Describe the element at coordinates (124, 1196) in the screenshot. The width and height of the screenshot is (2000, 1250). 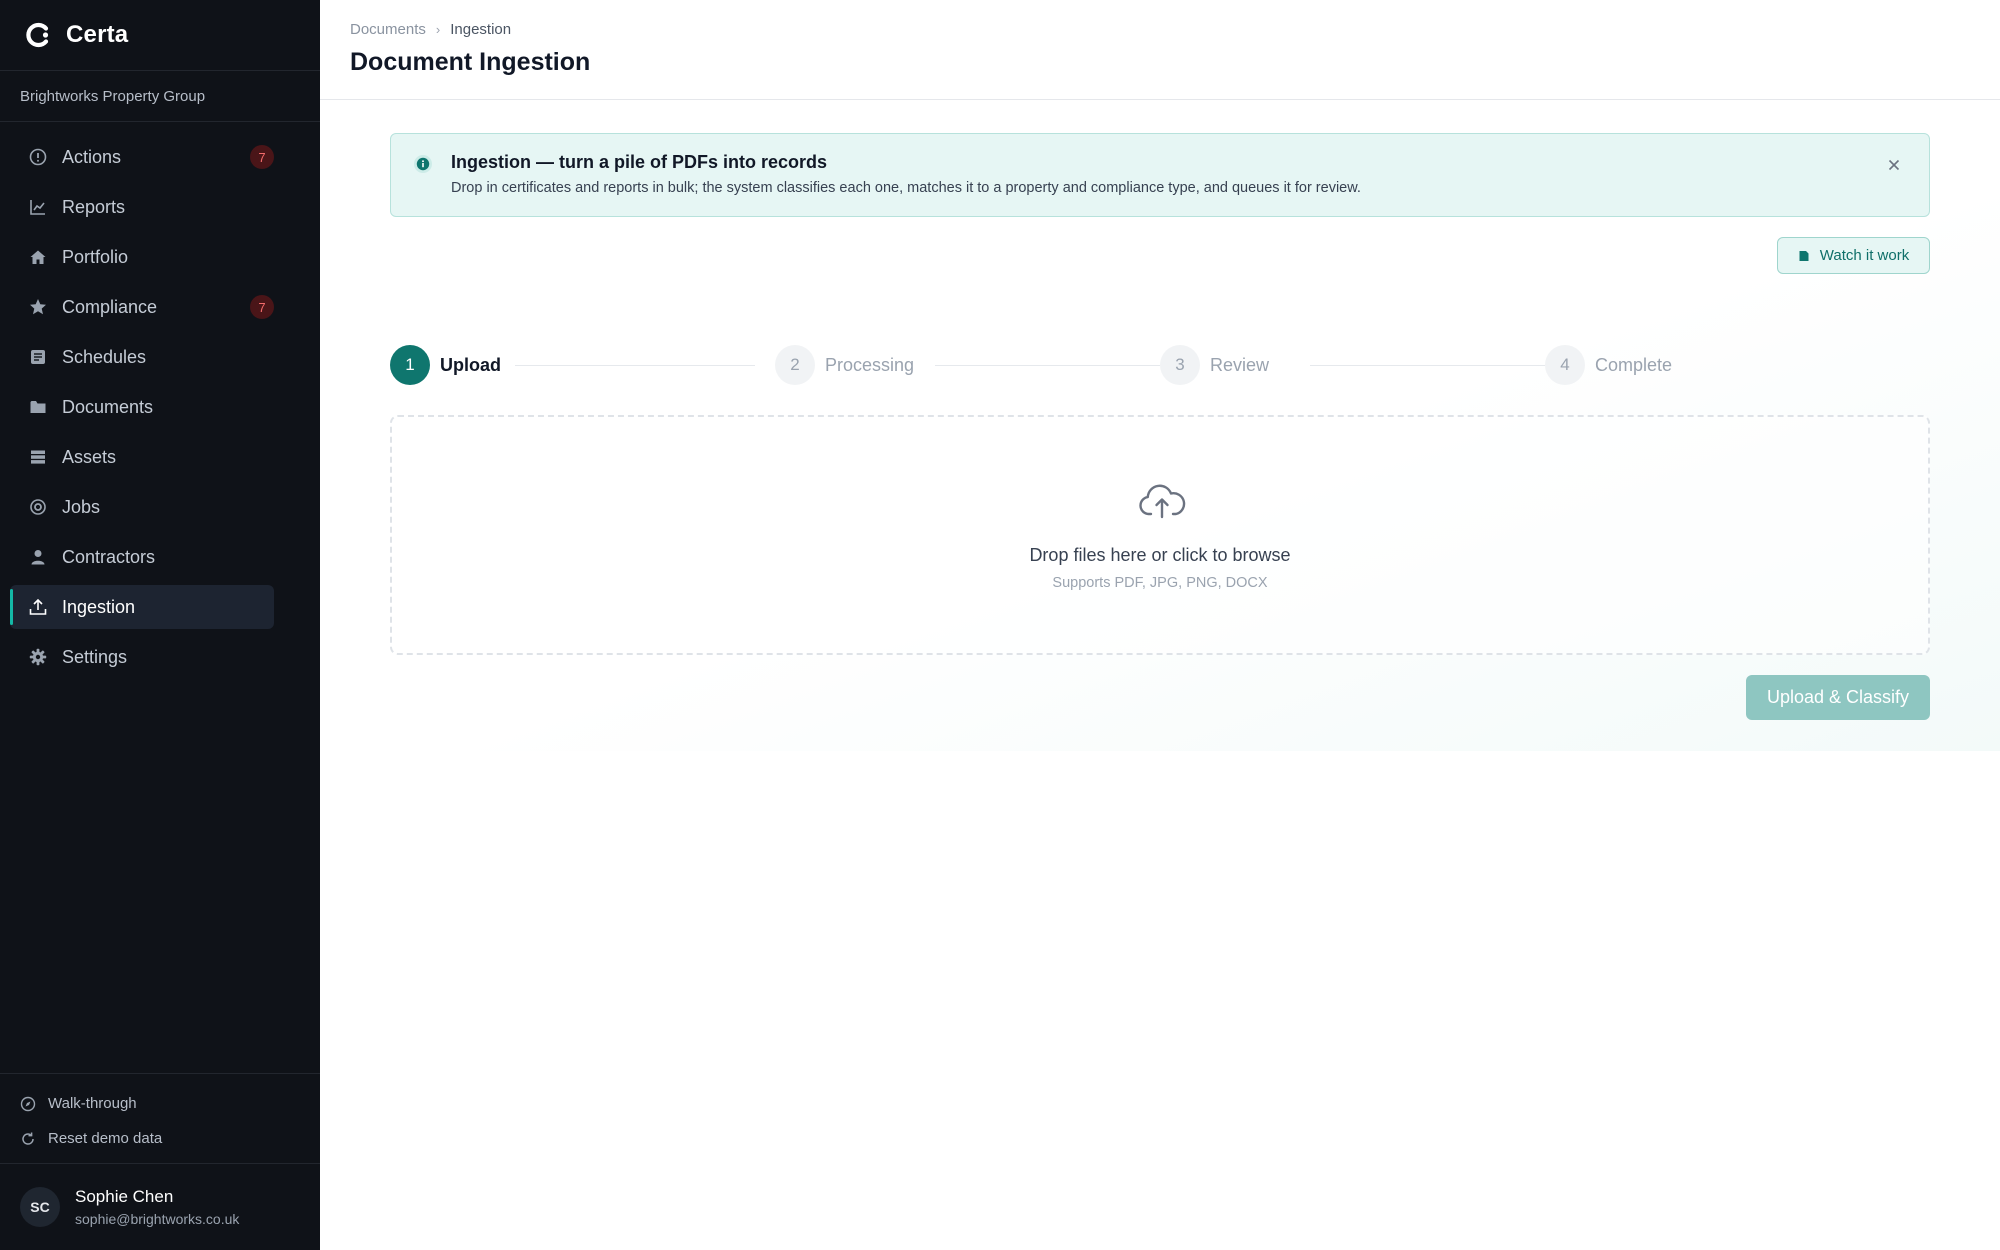
I see `user-name: Sophie Chen` at that location.